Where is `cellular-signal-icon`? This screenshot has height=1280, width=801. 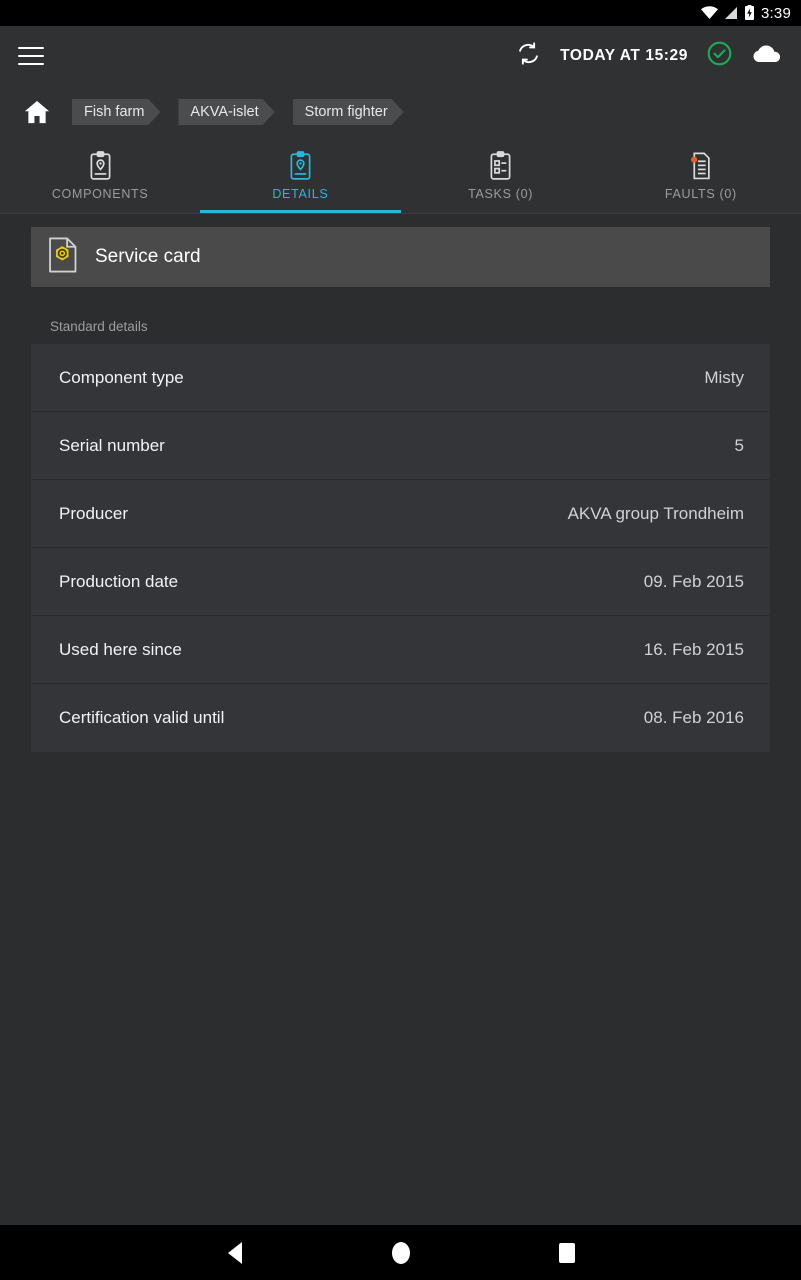
cellular-signal-icon is located at coordinates (731, 13).